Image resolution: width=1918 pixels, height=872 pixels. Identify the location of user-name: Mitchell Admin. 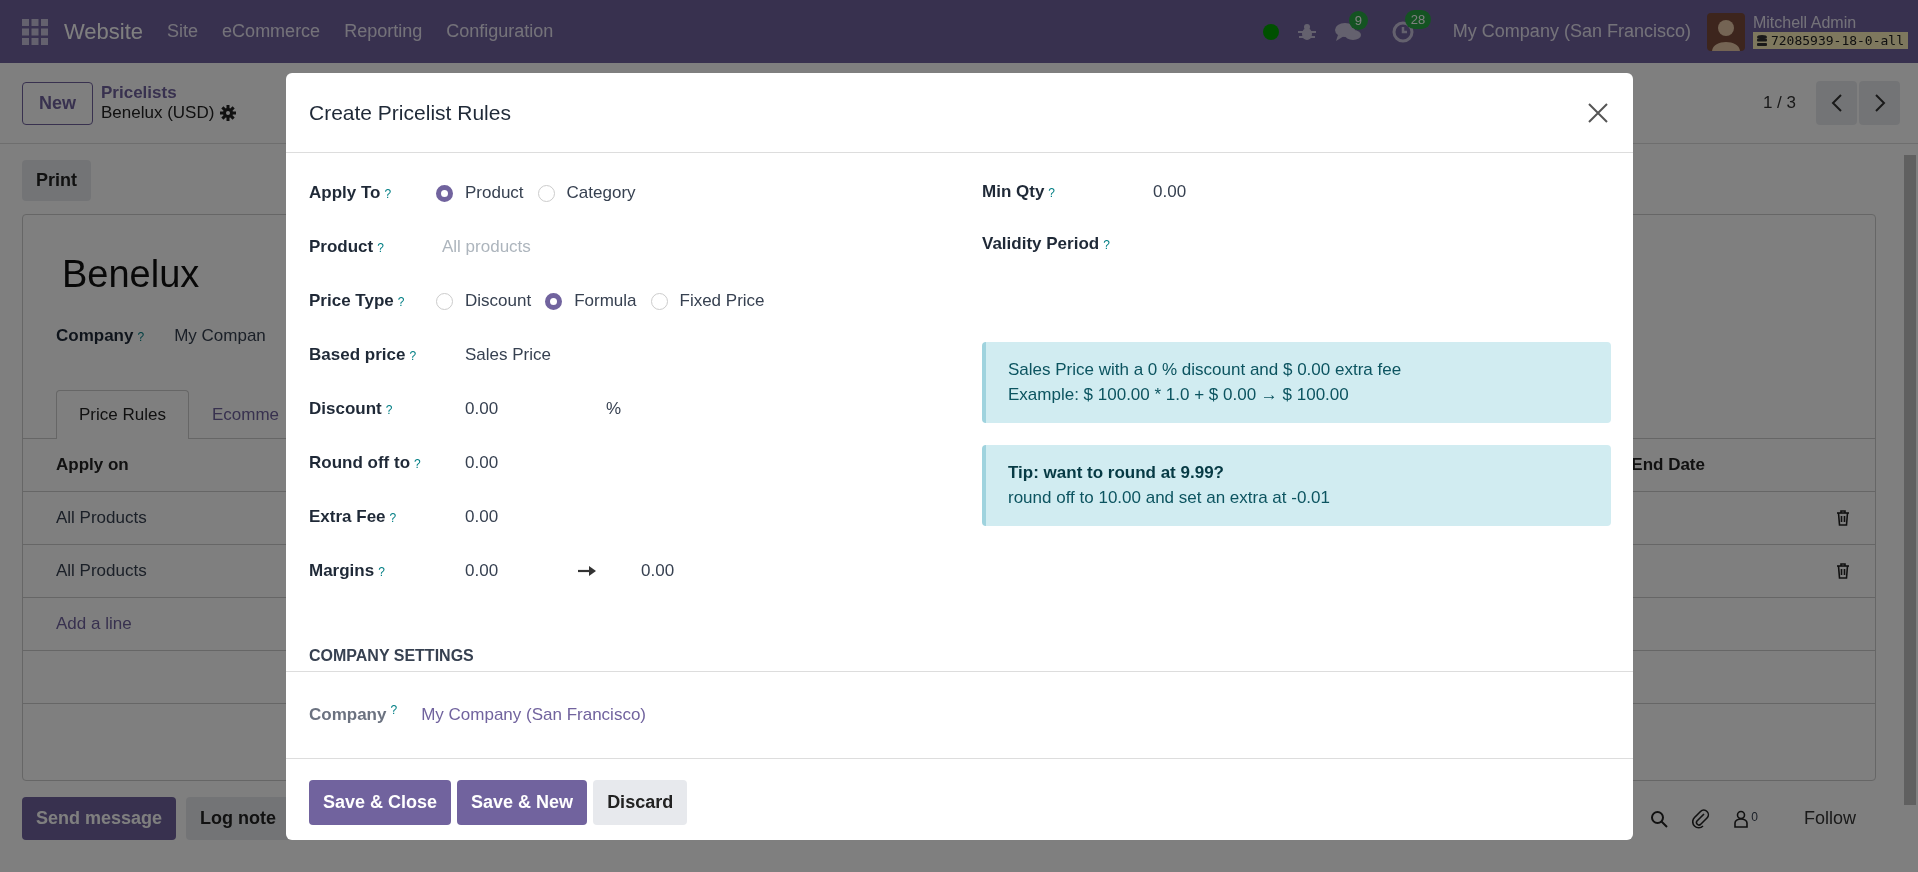
(1830, 23).